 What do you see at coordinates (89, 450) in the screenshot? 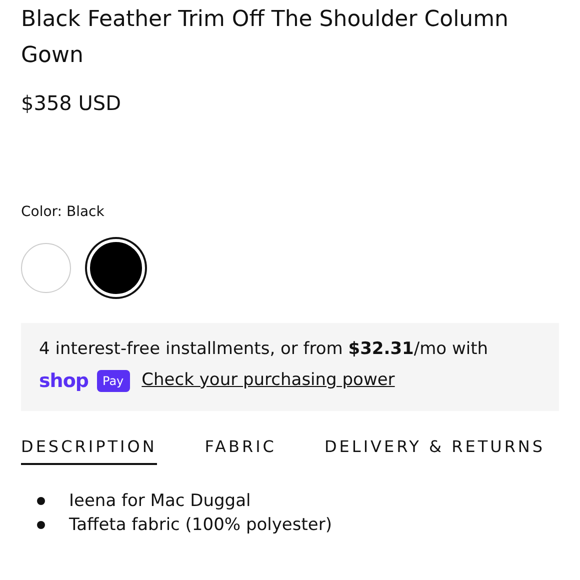
I see `tab: DESCRIPTION` at bounding box center [89, 450].